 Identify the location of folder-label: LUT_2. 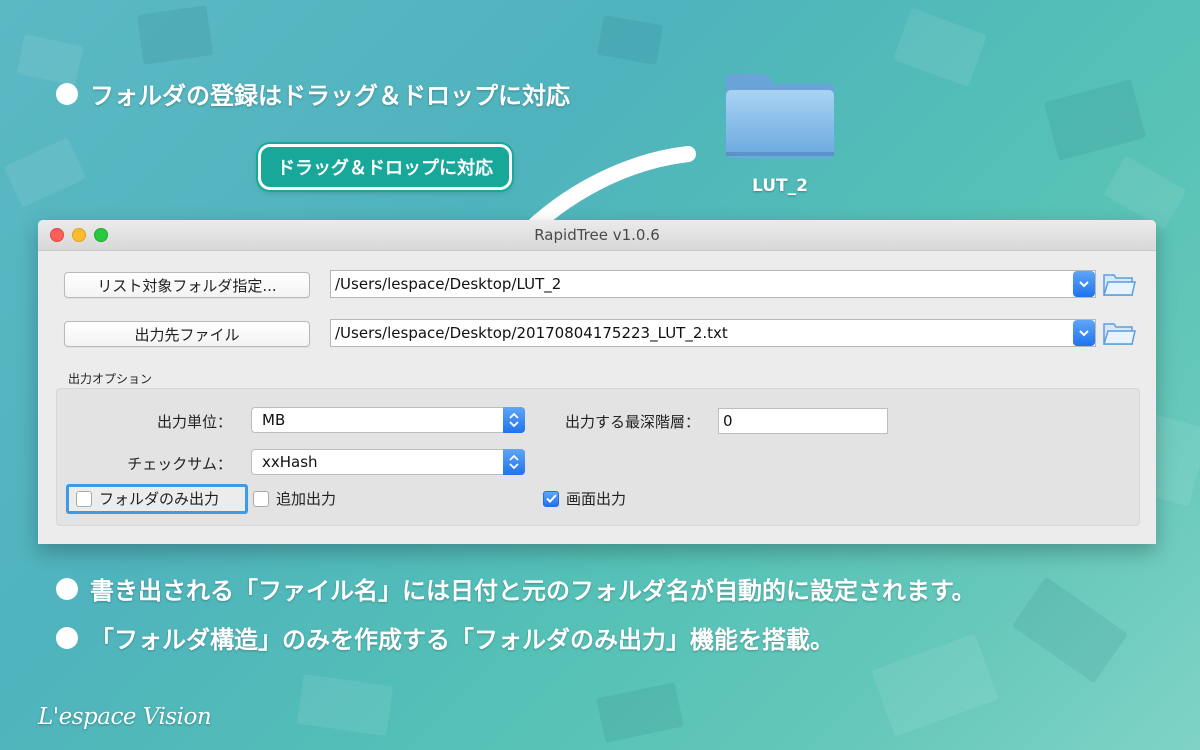
(780, 186).